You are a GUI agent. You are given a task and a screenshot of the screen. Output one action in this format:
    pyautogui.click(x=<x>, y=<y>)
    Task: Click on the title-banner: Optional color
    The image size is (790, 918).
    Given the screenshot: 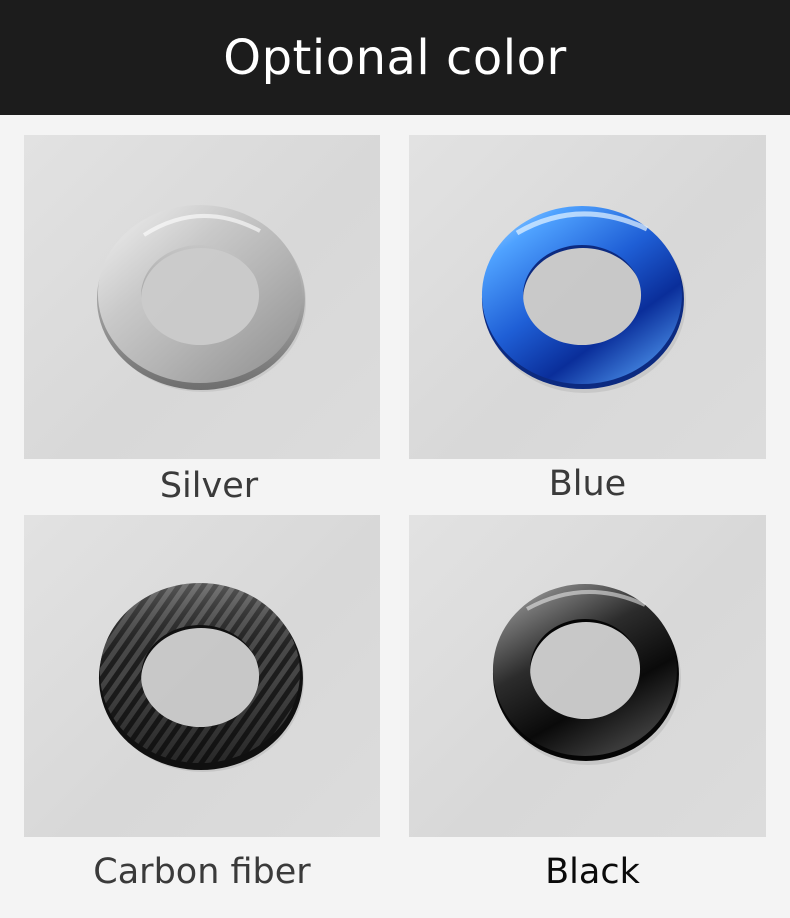 What is the action you would take?
    pyautogui.click(x=395, y=57)
    